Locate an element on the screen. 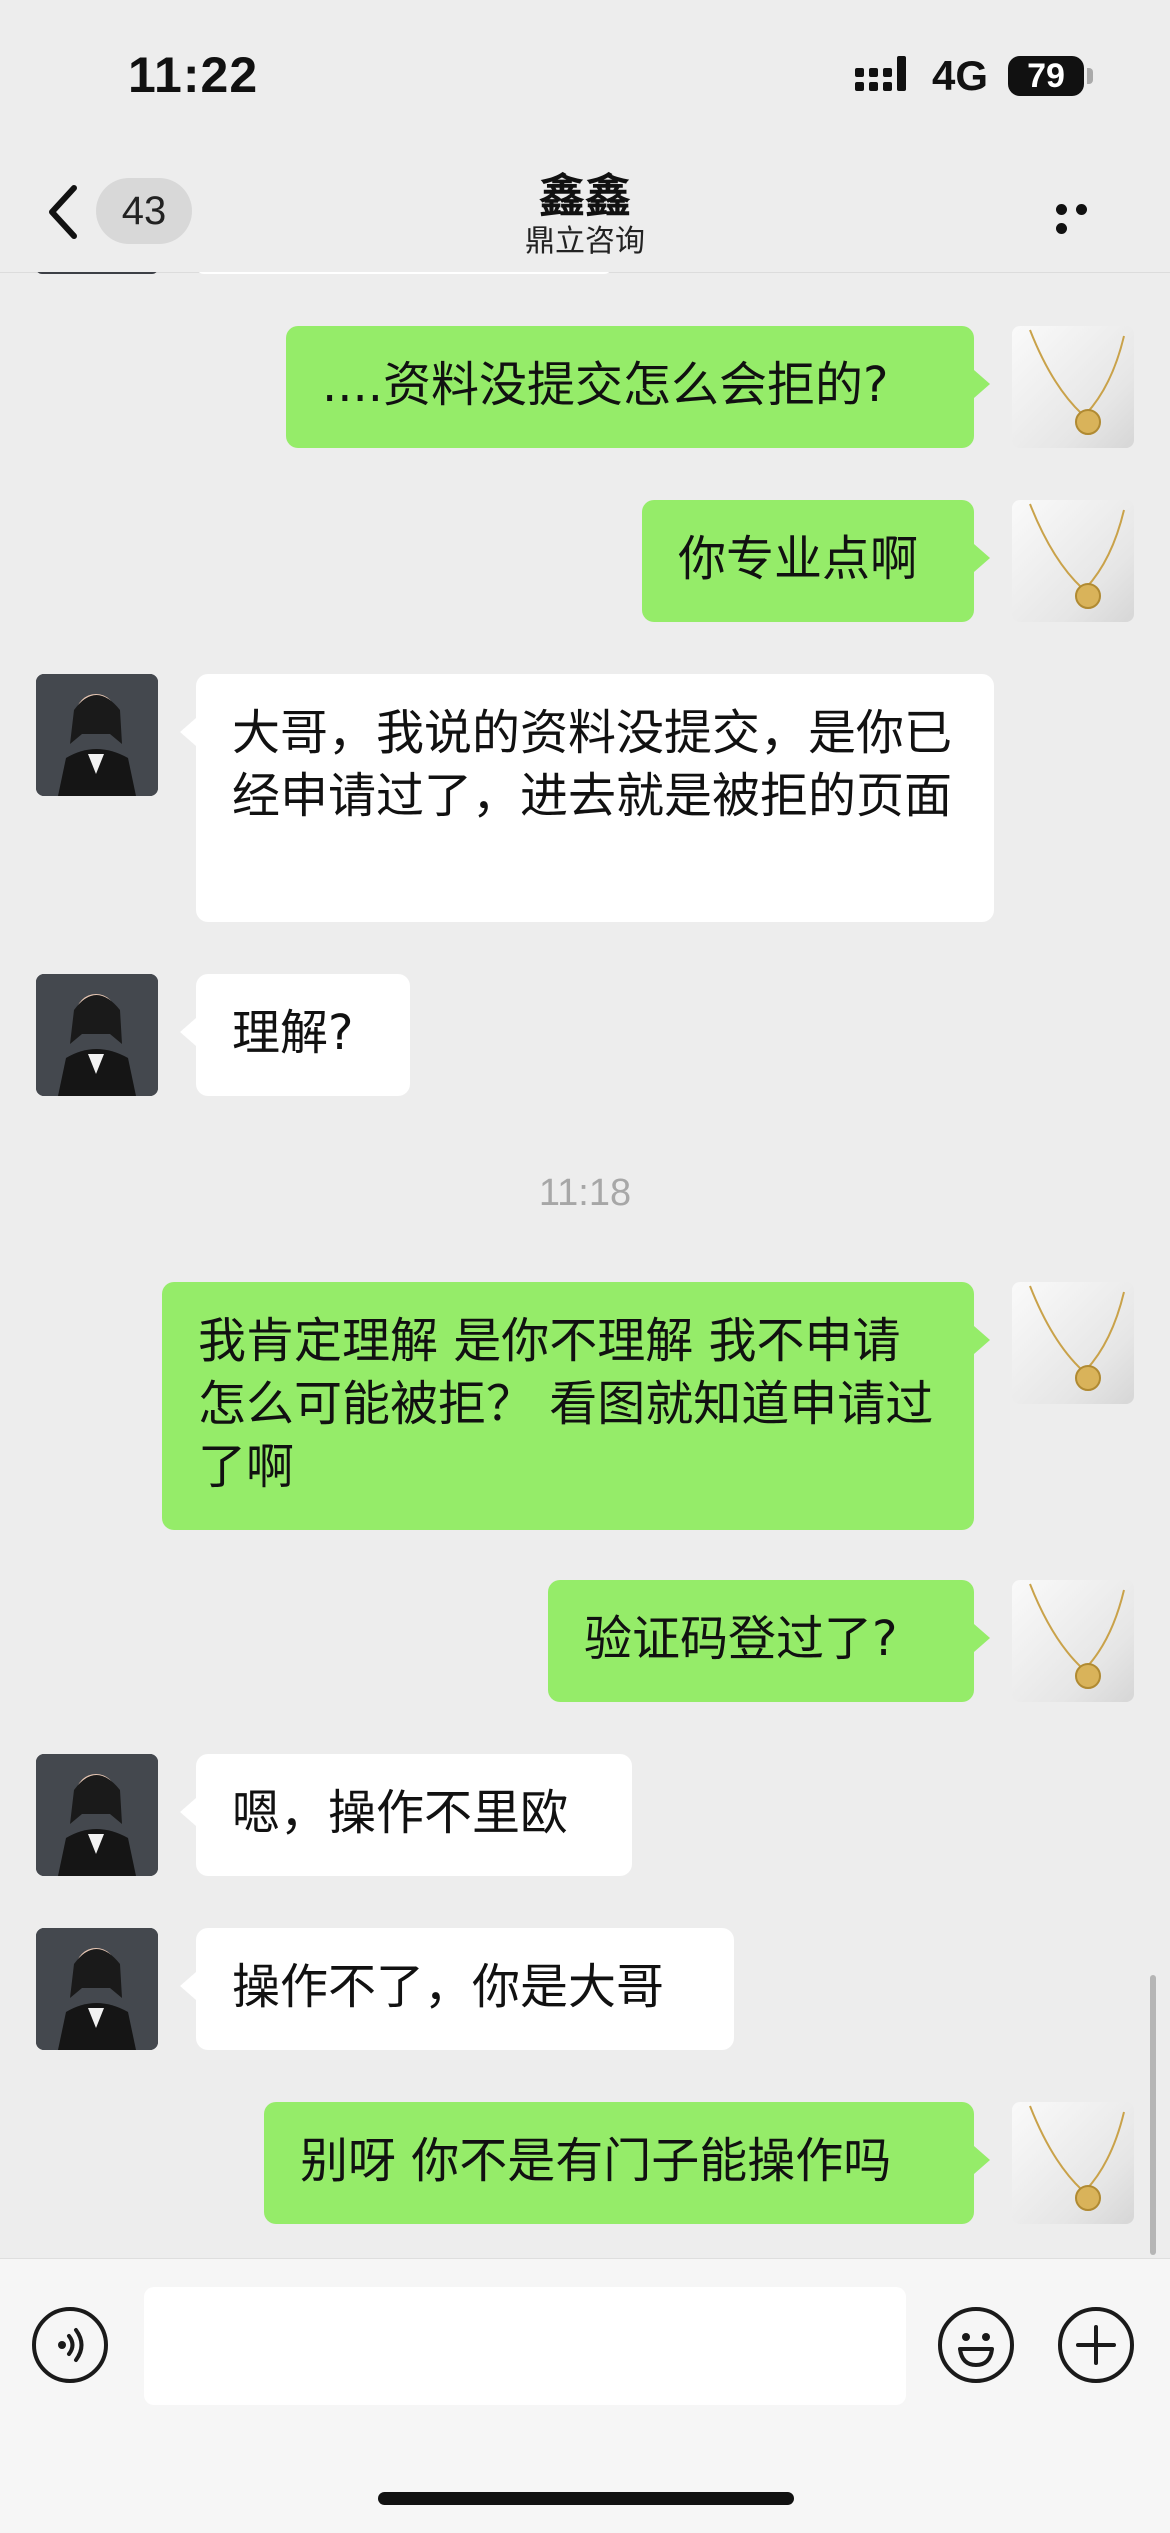  sent-message-bubble: 别呀 你不是有门子能操作吗 is located at coordinates (619, 2163).